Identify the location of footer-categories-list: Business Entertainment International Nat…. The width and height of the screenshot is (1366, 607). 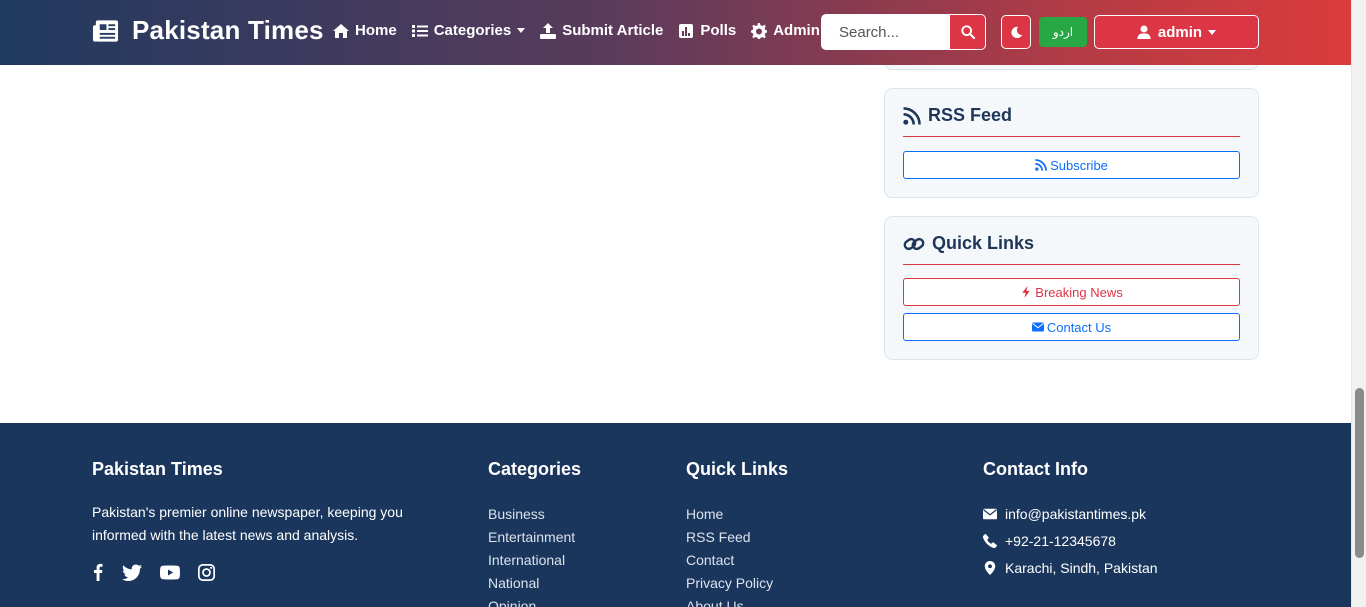
(534, 555).